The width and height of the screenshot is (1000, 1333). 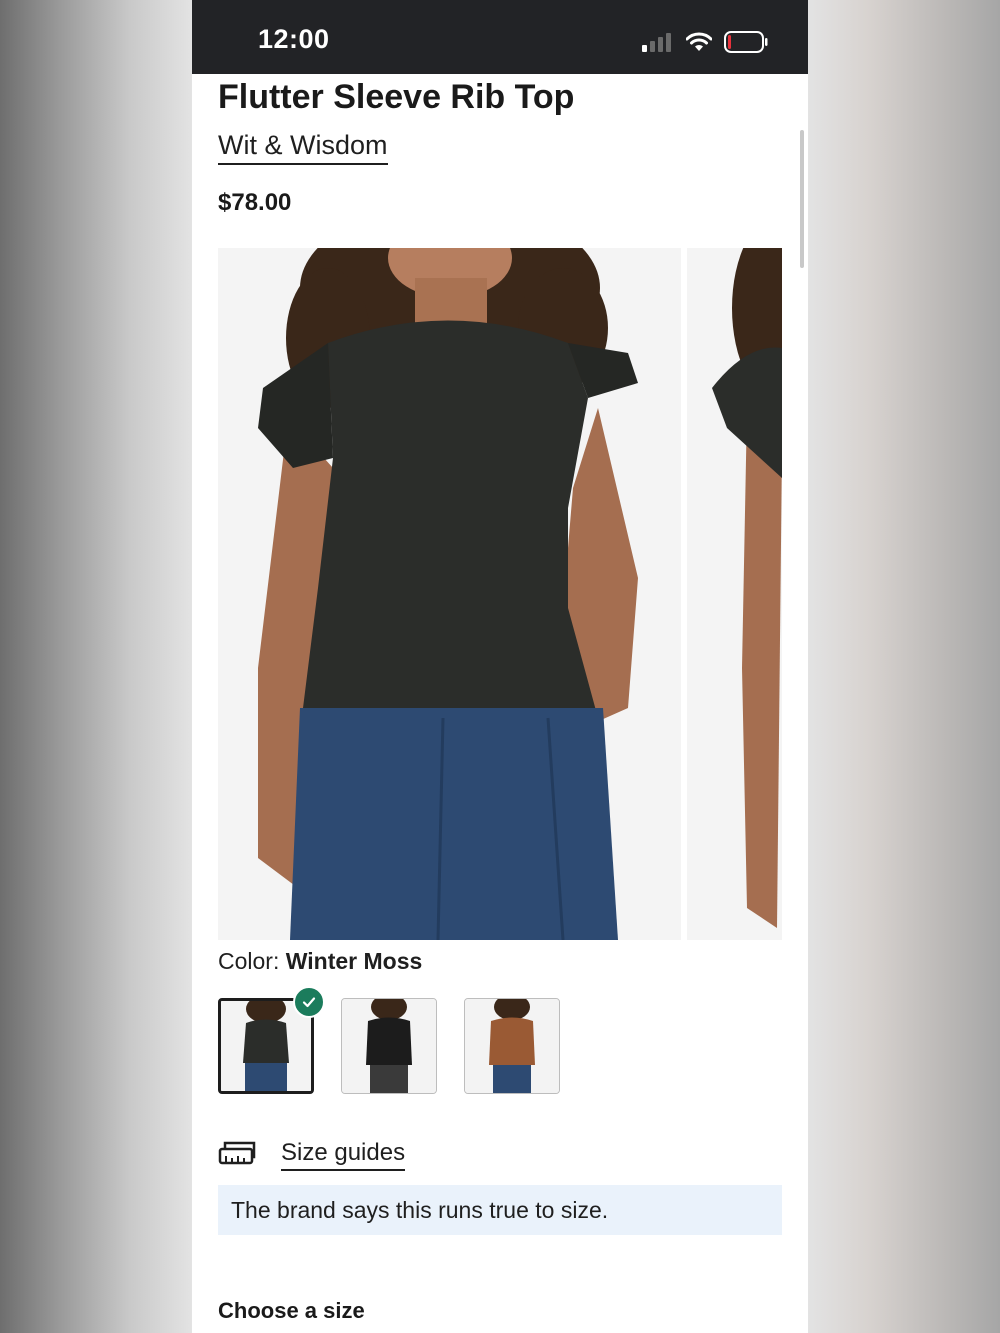 I want to click on ruler-icon, so click(x=237, y=1153).